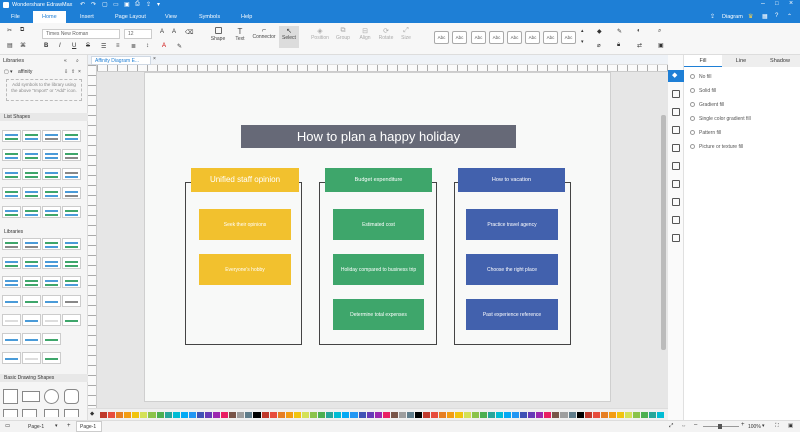  I want to click on connector-button: ⌐ Connector, so click(264, 33).